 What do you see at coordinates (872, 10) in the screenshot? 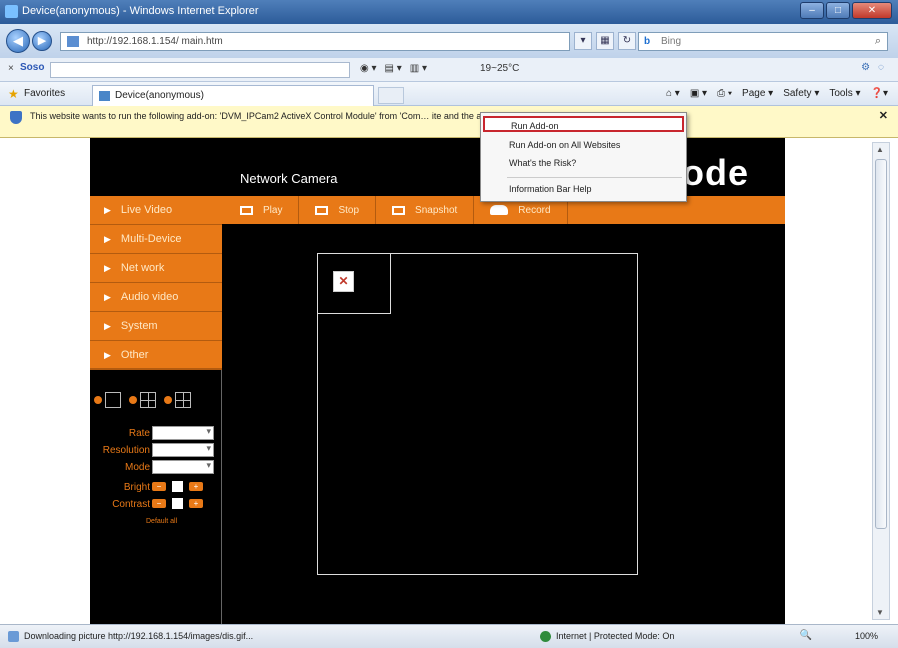
I see `close-window-button: ✕` at bounding box center [872, 10].